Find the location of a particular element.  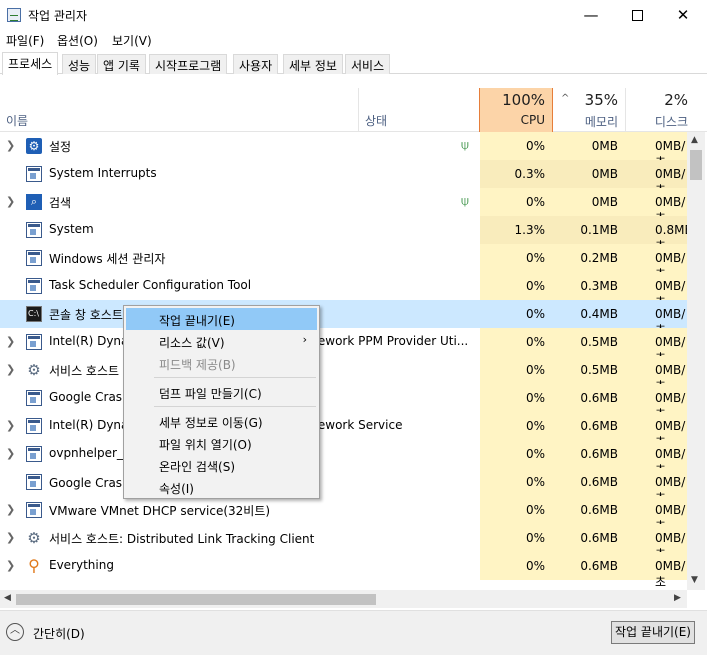

horizontal-scrollbar: ◀ ▶ is located at coordinates (343, 599).